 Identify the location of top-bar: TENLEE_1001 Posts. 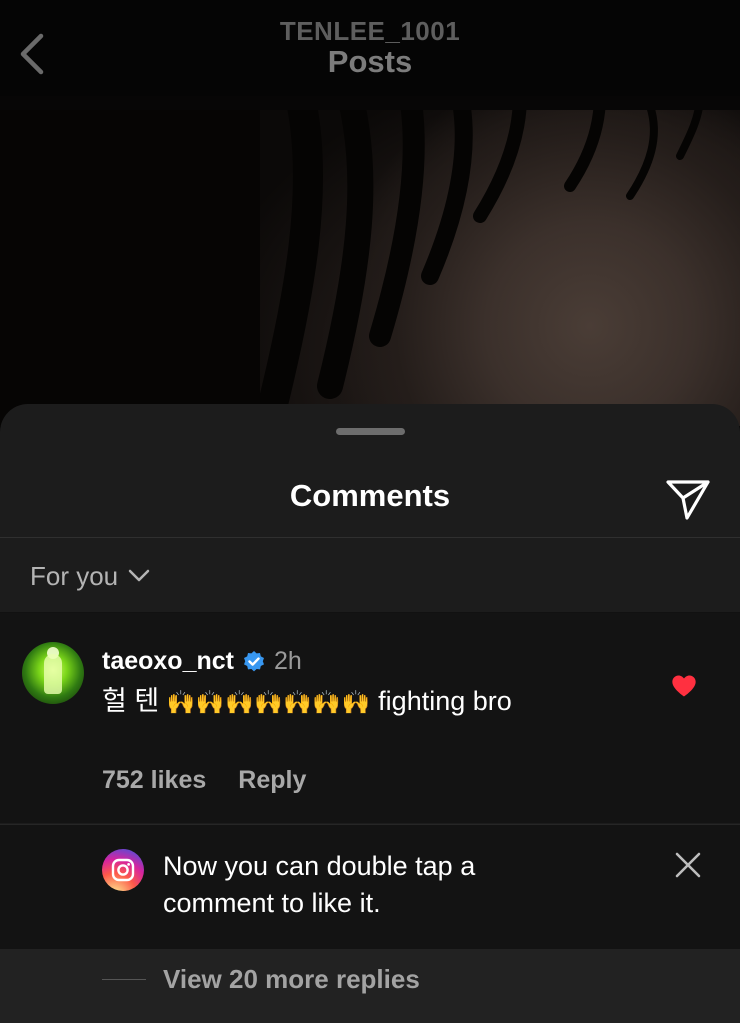
(370, 48).